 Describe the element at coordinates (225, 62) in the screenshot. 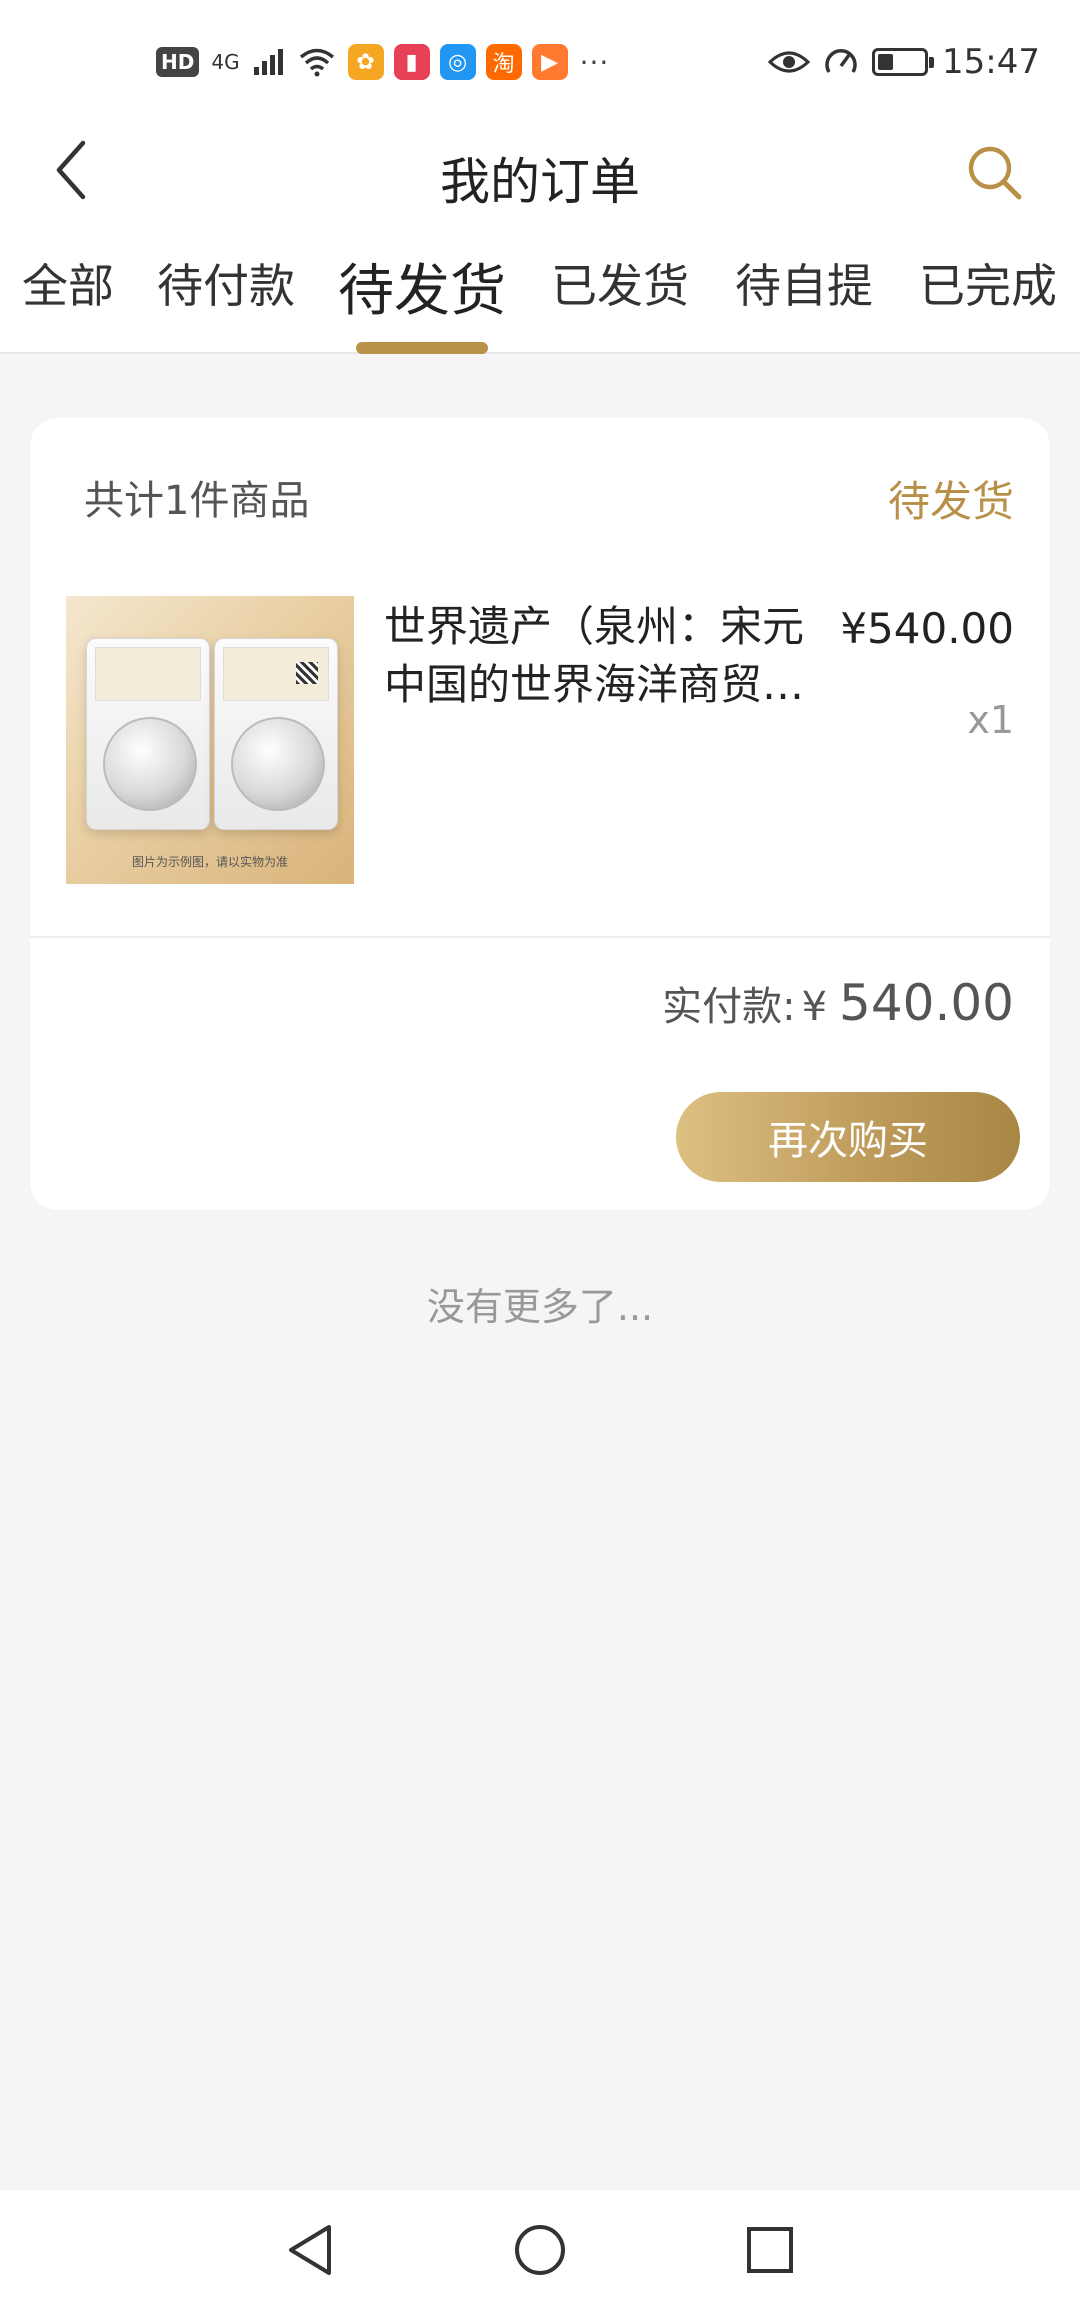

I see `network-type: 4G` at that location.